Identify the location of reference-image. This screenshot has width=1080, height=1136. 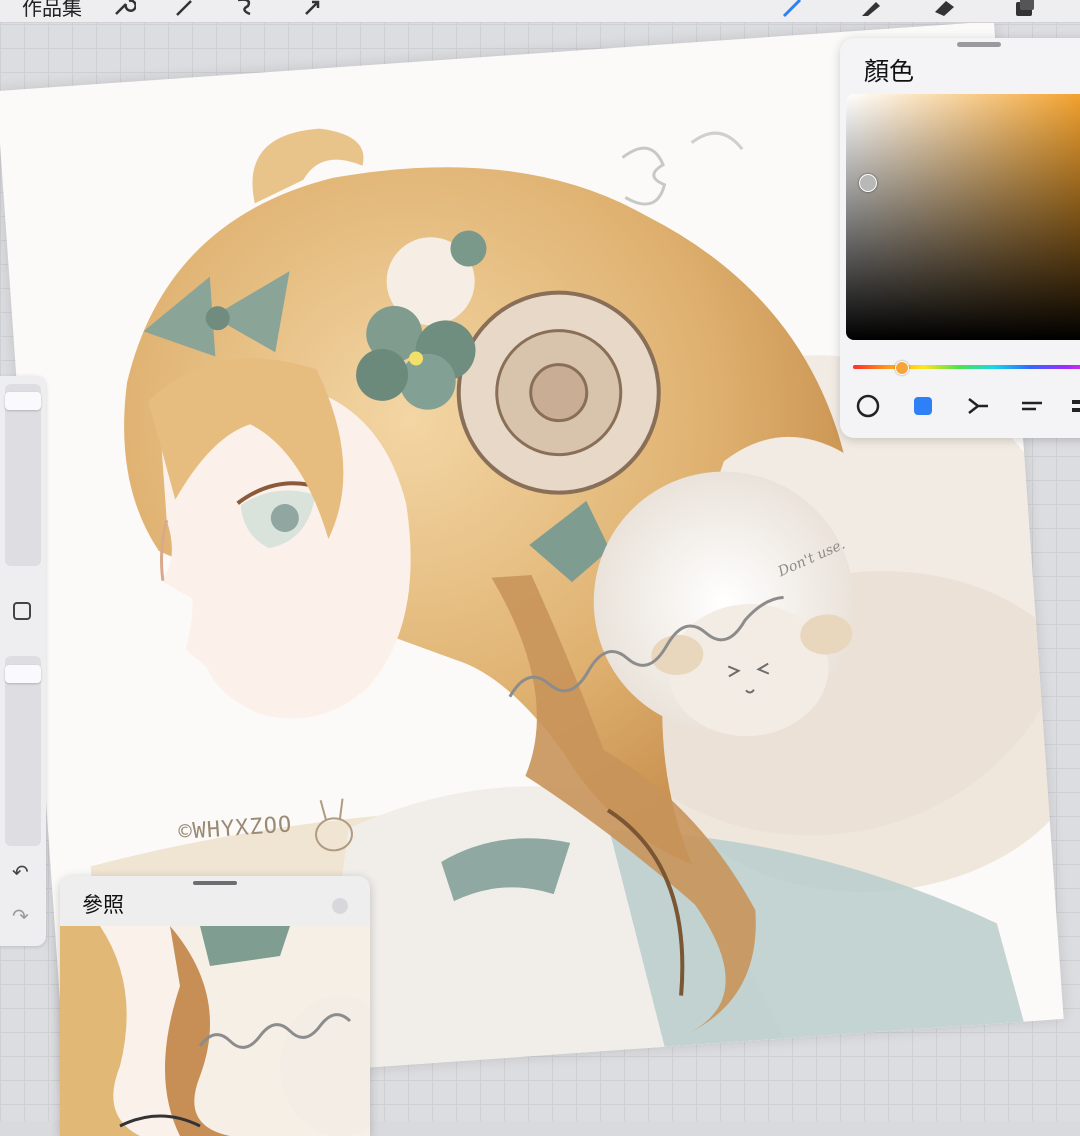
(215, 1031).